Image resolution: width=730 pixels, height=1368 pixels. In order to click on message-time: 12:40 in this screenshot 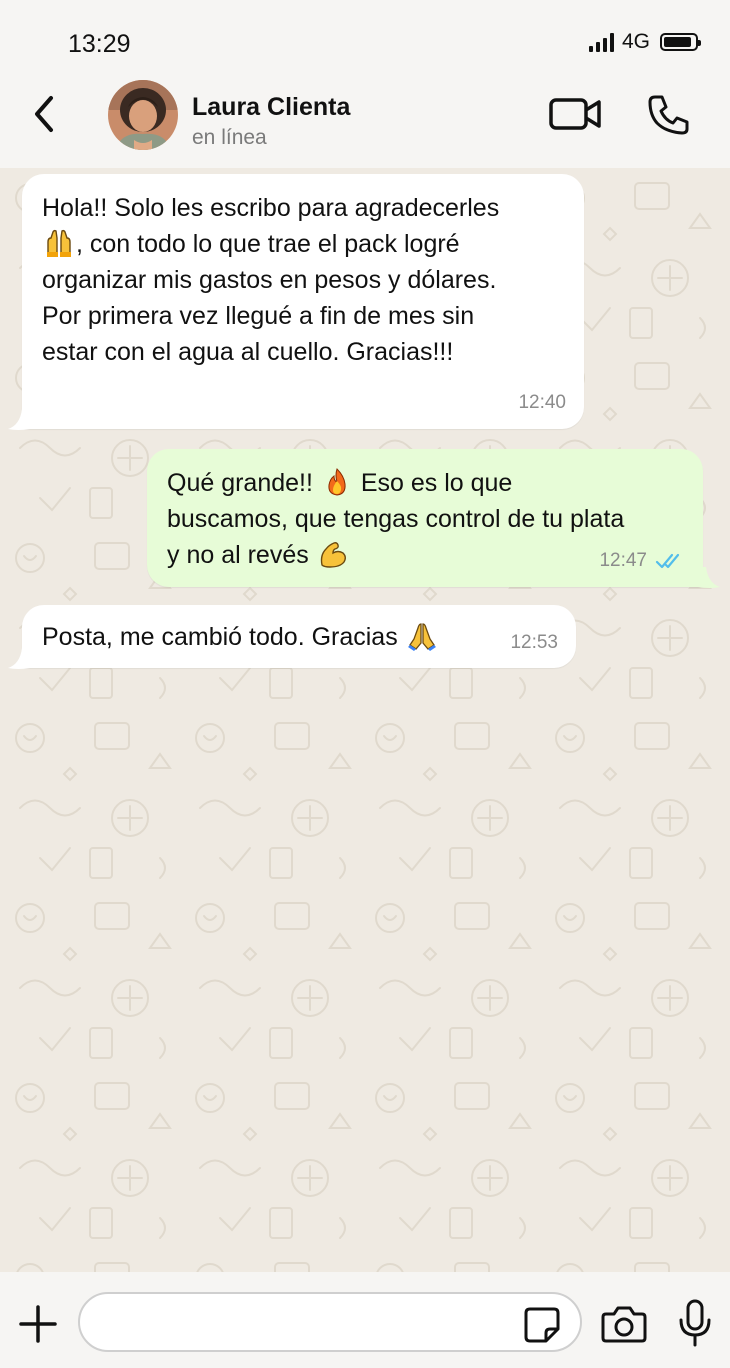, I will do `click(542, 402)`.